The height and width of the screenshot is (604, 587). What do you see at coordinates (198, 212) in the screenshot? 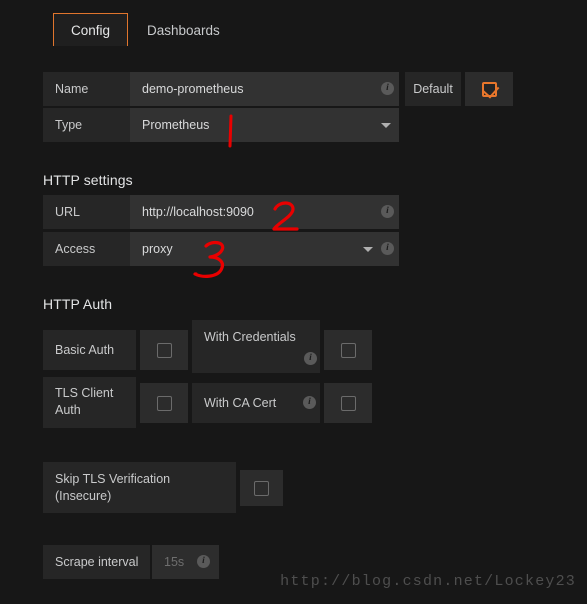
I see `url-input-value: http://localhost:9090` at bounding box center [198, 212].